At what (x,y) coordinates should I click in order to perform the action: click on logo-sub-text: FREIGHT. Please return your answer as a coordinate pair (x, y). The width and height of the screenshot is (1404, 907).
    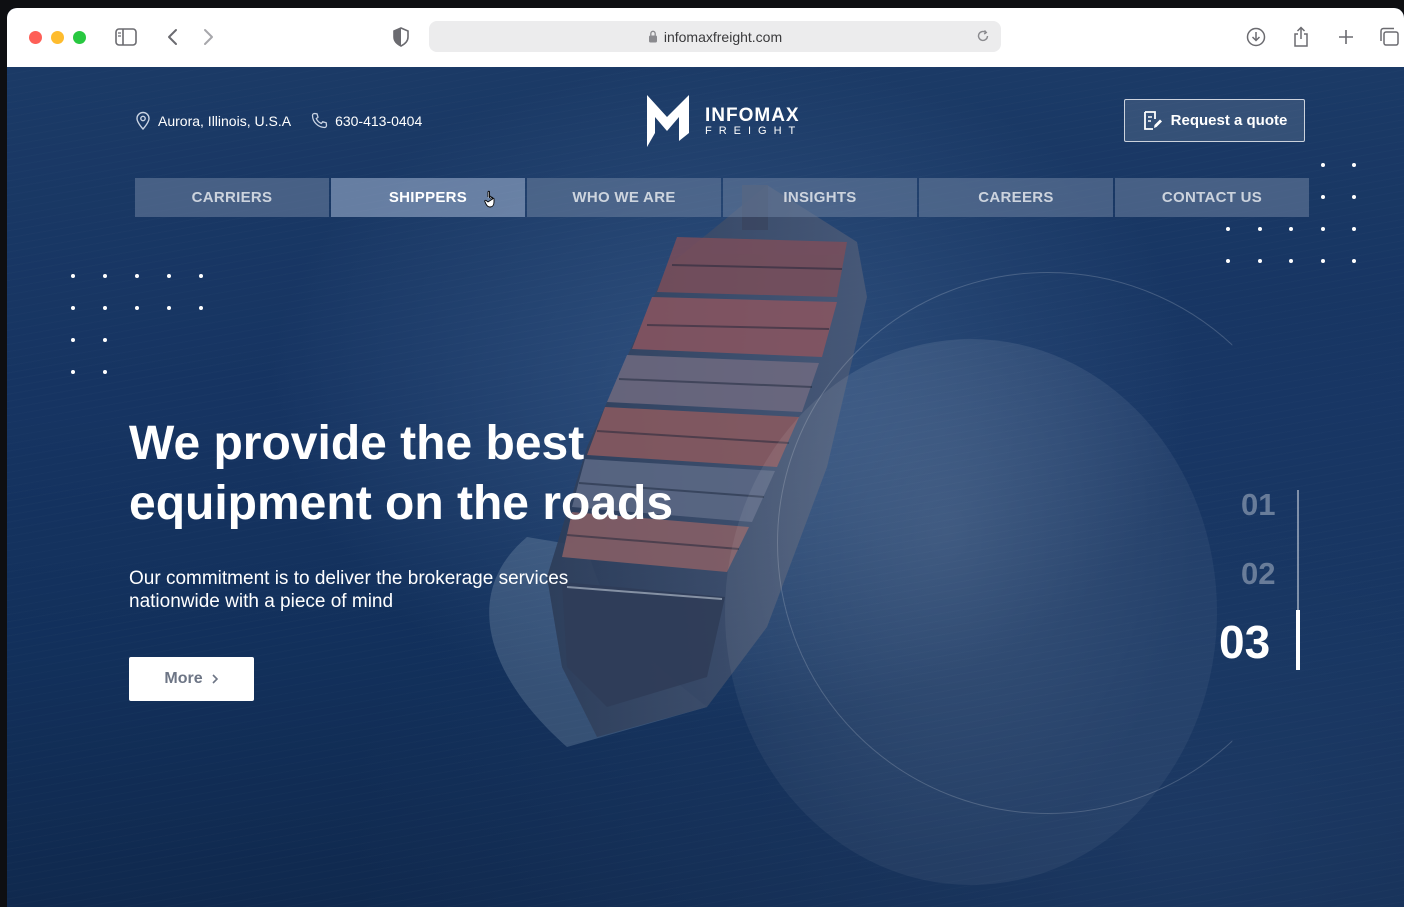
    Looking at the image, I should click on (754, 130).